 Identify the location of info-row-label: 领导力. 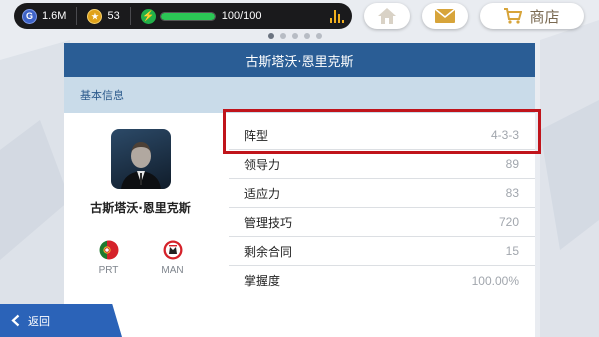
(262, 164).